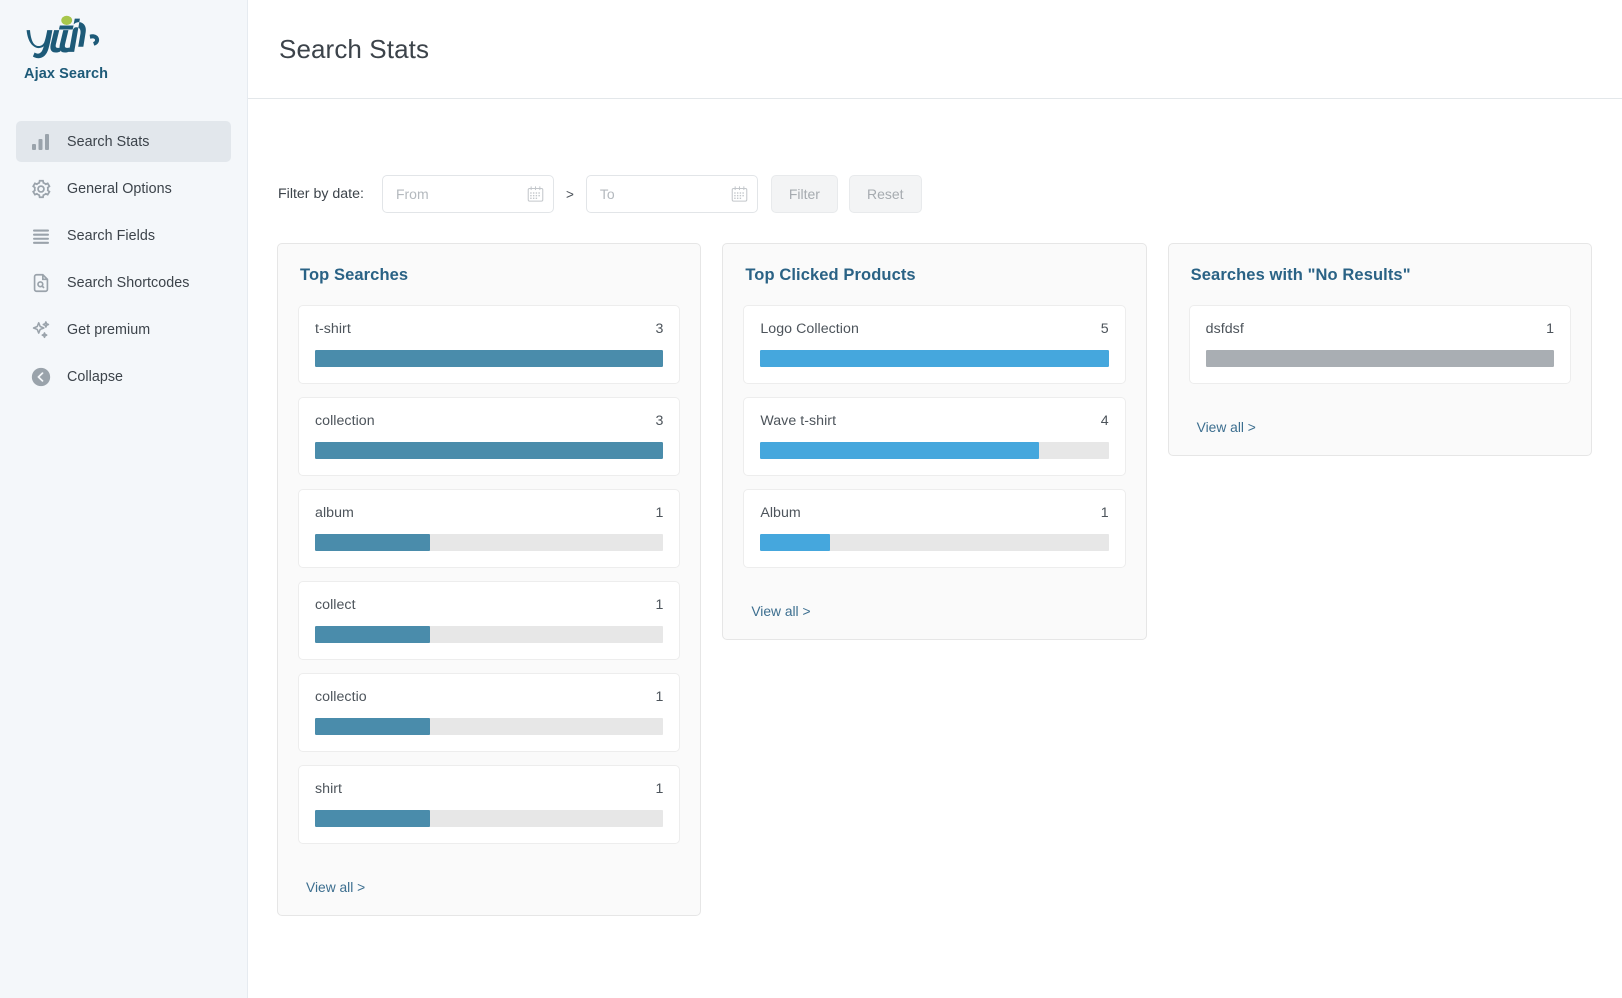  I want to click on filter-by-date-label: Filter by date:, so click(321, 194).